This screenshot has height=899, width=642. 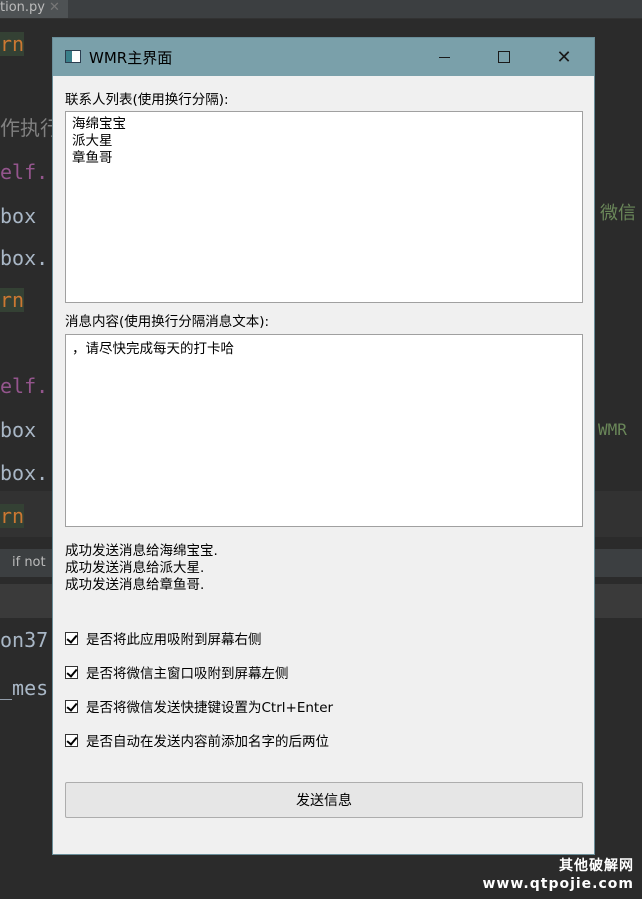 What do you see at coordinates (147, 100) in the screenshot?
I see `contacts-label: 联系人列表(使用换行分隔):` at bounding box center [147, 100].